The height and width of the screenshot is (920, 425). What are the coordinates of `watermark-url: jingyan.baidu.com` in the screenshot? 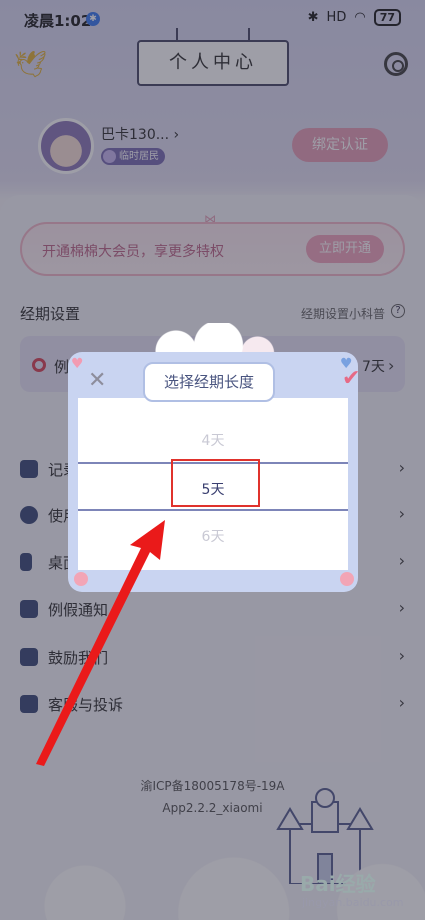 It's located at (353, 902).